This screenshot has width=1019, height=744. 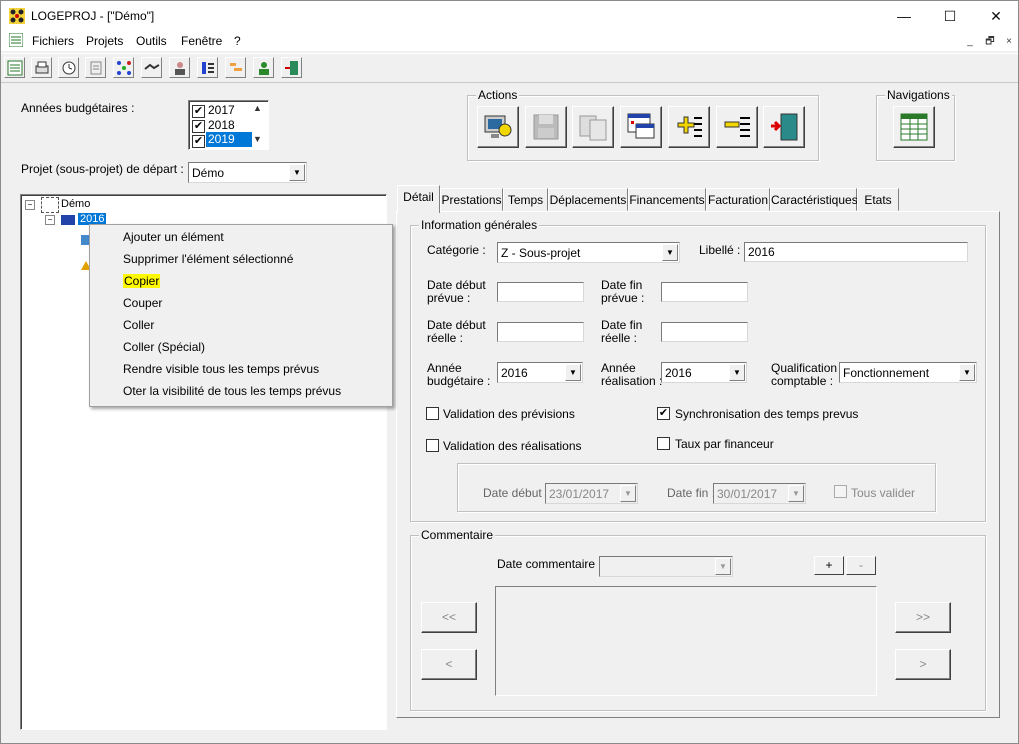 What do you see at coordinates (173, 237) in the screenshot?
I see `menu-add-element: Ajouter un élément` at bounding box center [173, 237].